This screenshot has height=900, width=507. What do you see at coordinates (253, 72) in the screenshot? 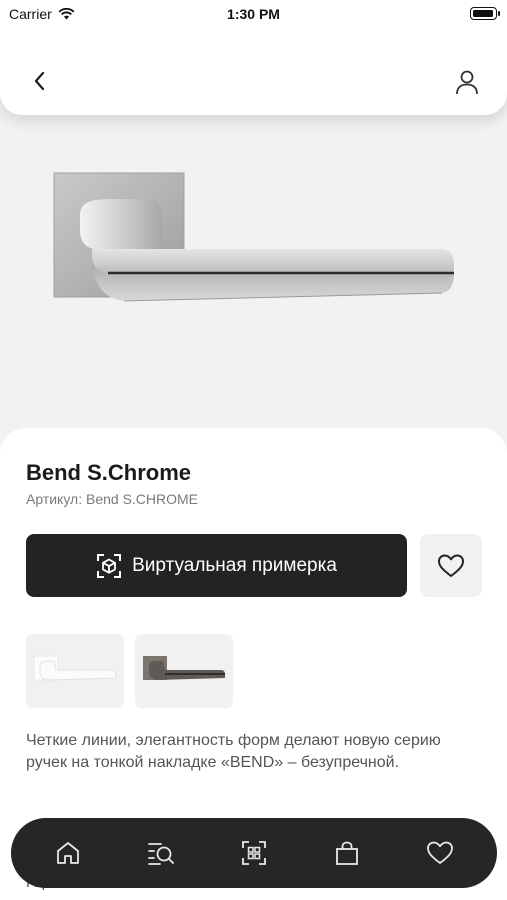
I see `top-nav` at bounding box center [253, 72].